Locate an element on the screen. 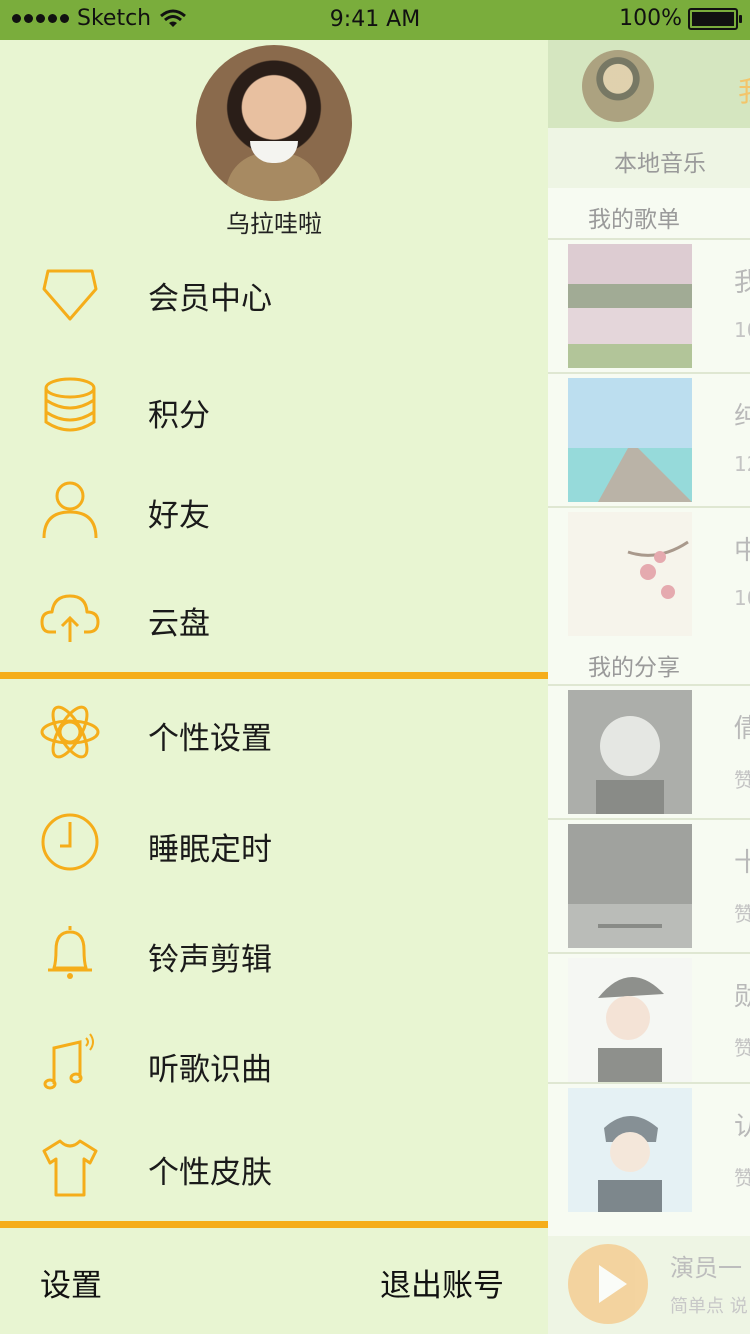 This screenshot has height=1334, width=750. battery-group: 100% is located at coordinates (680, 18).